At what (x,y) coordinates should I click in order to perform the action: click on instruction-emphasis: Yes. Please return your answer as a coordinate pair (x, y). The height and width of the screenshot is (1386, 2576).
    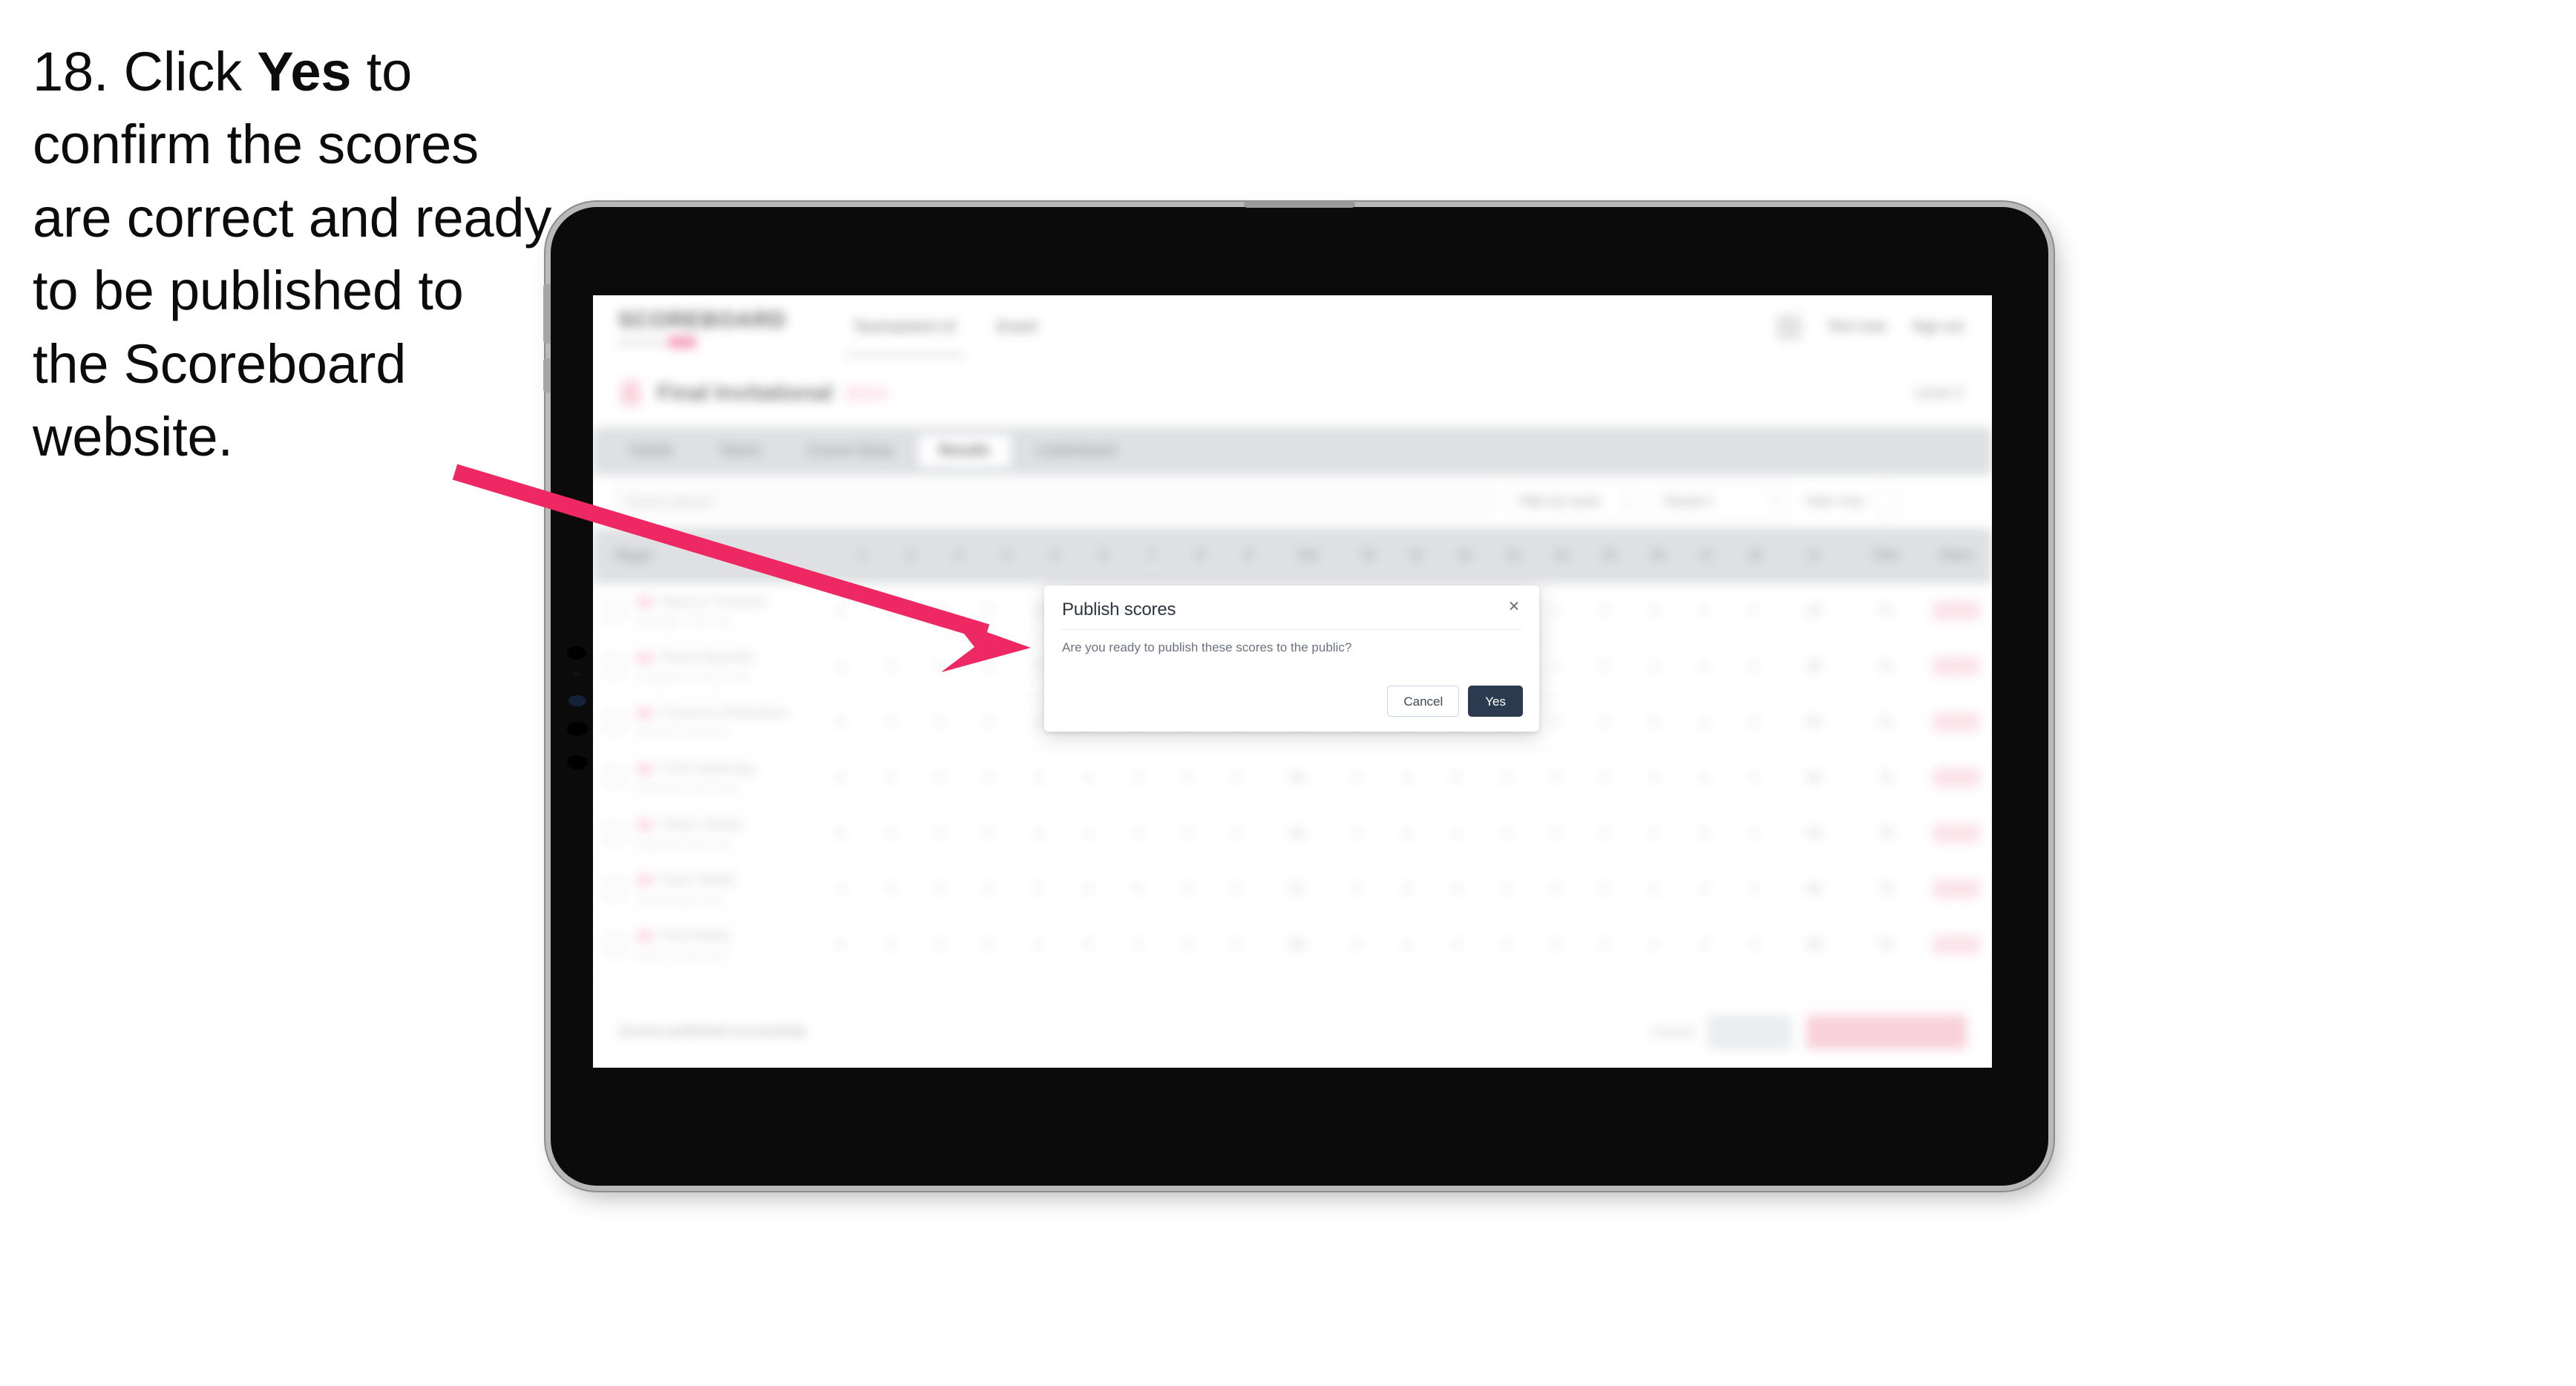
    Looking at the image, I should click on (304, 71).